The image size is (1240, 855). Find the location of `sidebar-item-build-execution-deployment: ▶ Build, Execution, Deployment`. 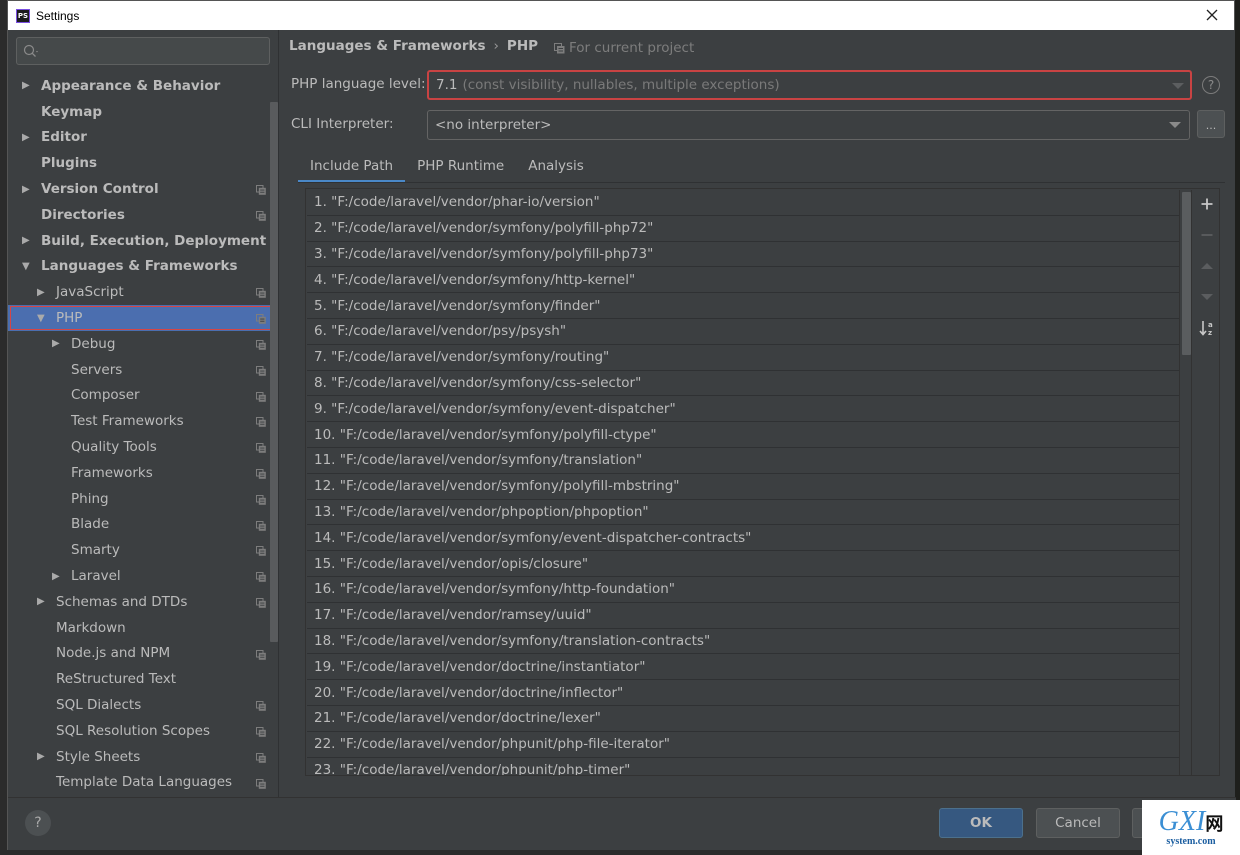

sidebar-item-build-execution-deployment: ▶ Build, Execution, Deployment is located at coordinates (139, 241).